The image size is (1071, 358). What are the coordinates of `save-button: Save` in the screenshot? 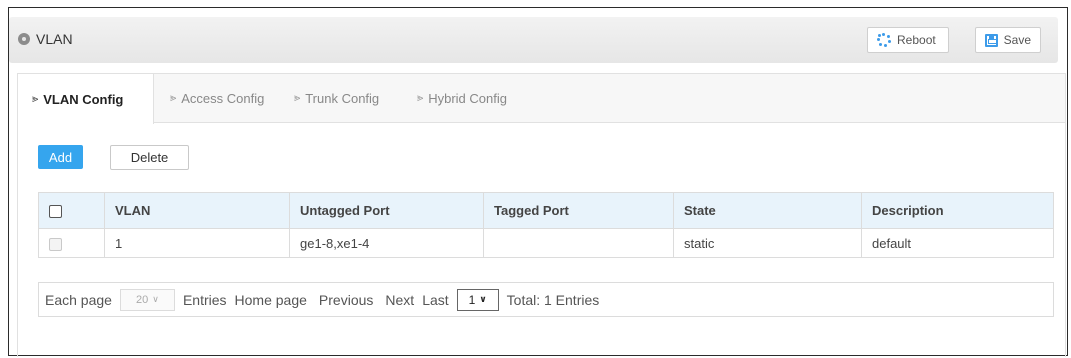 It's located at (1008, 40).